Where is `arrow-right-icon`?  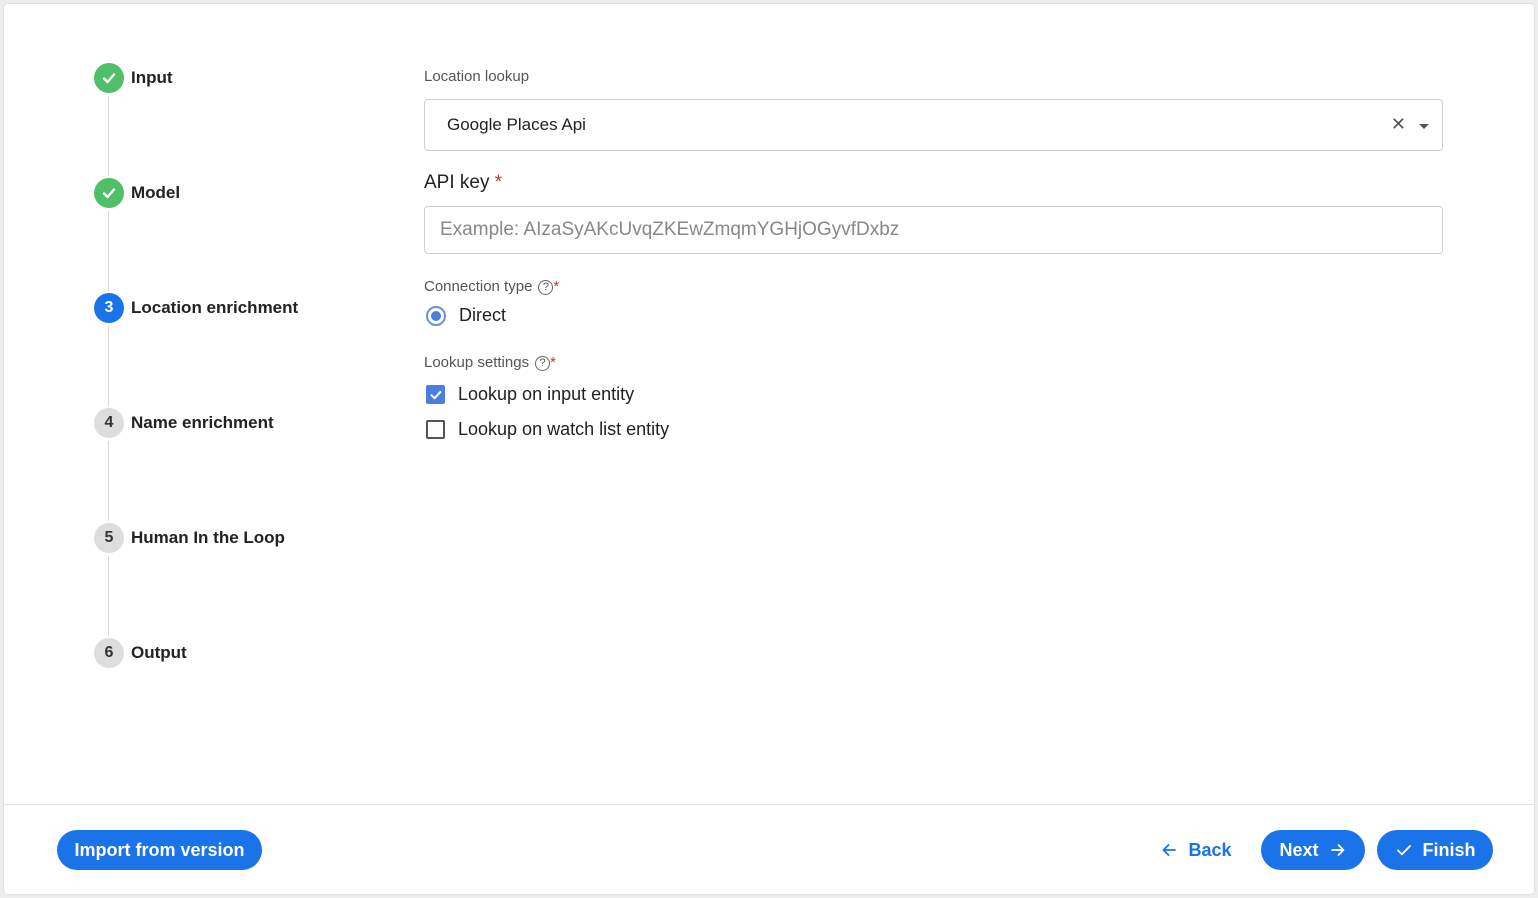 arrow-right-icon is located at coordinates (1338, 850).